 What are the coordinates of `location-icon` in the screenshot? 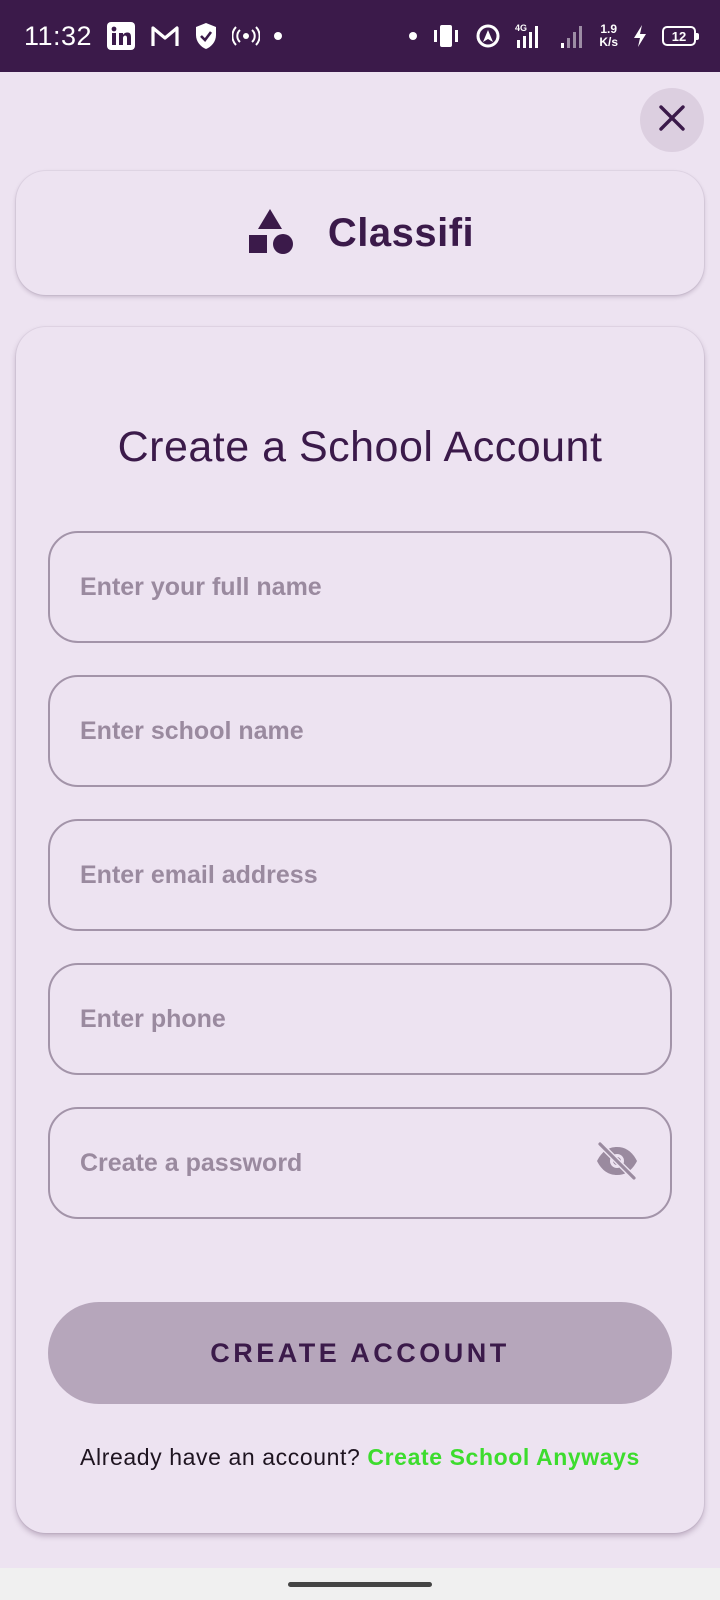 It's located at (488, 36).